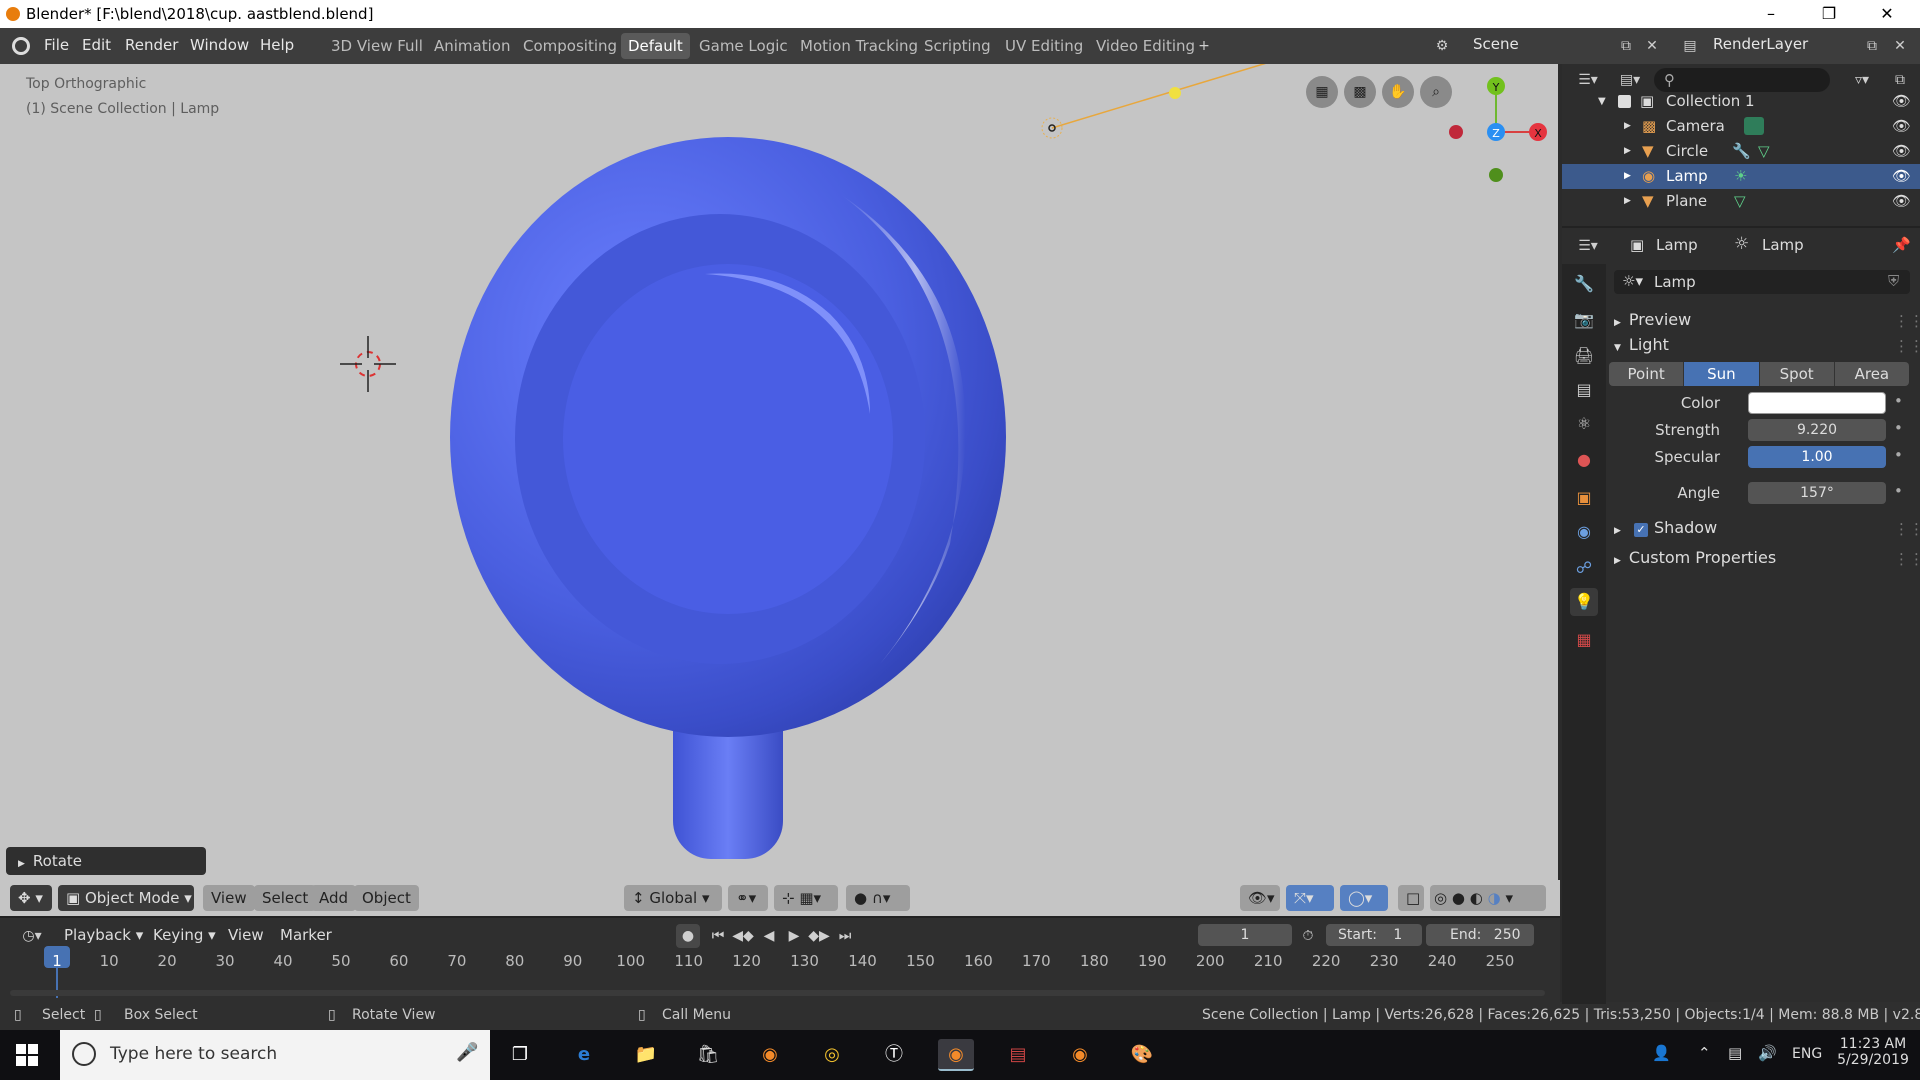  Describe the element at coordinates (1873, 1052) in the screenshot. I see `taskbar-clock: 11:23 AM 5/29/2019` at that location.